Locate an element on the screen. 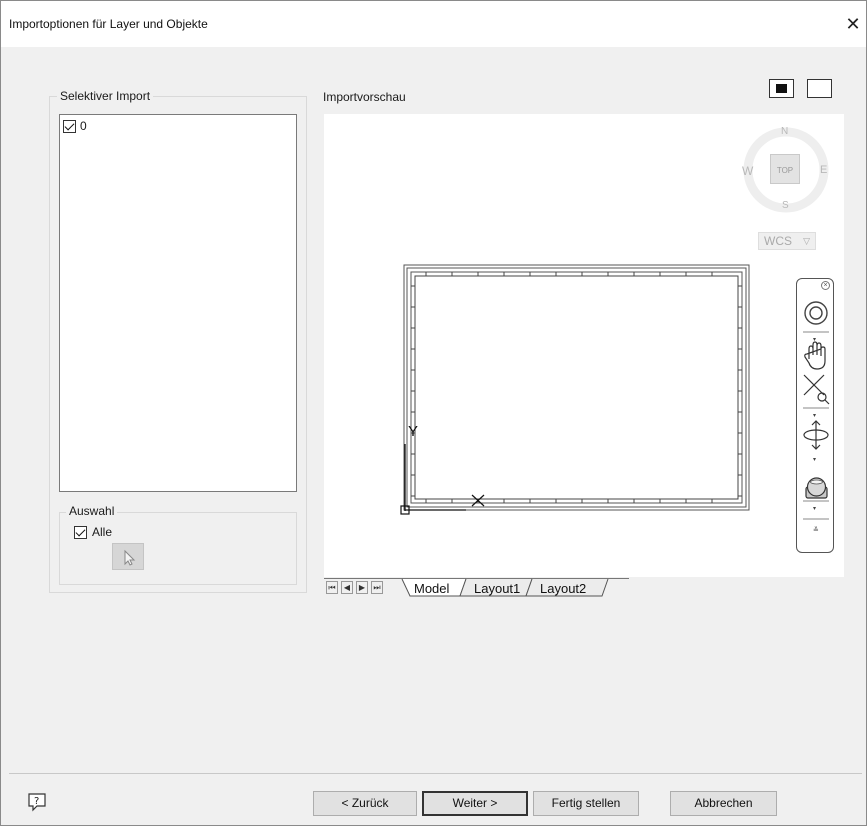 The image size is (867, 826). wcs-menu: WCS ▽ is located at coordinates (787, 241).